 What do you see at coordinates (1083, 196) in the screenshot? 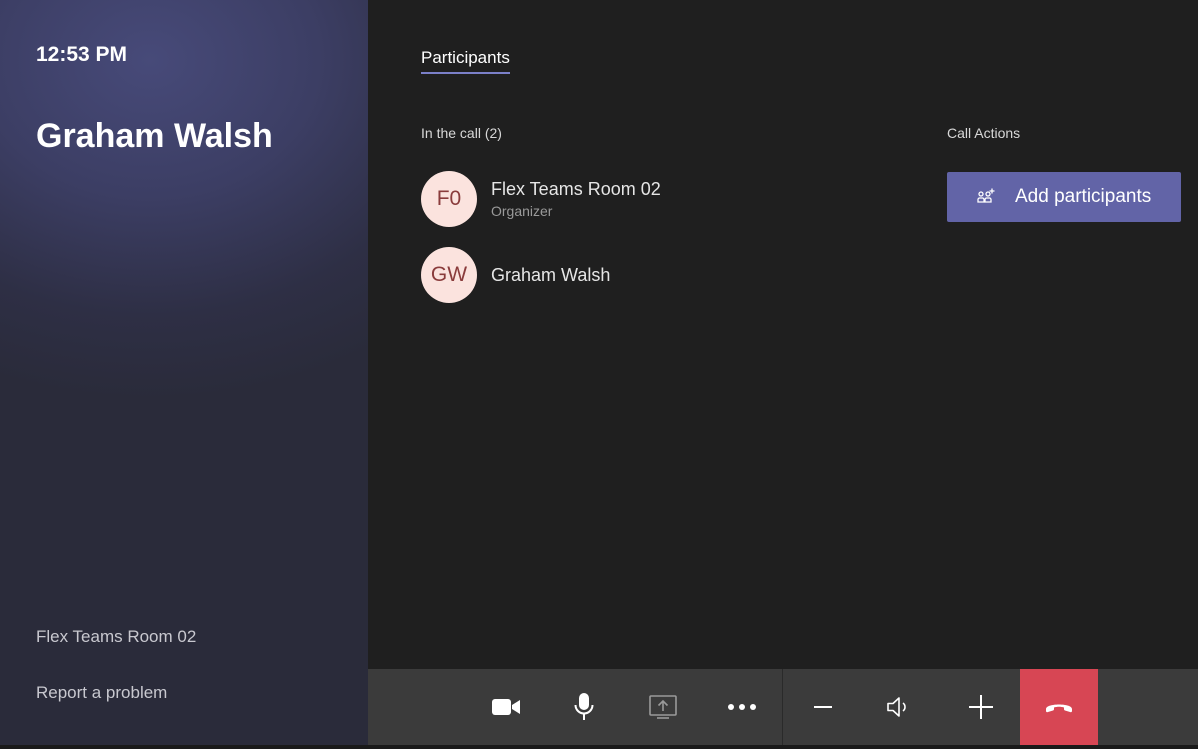
I see `add-participants-label: Add participants` at bounding box center [1083, 196].